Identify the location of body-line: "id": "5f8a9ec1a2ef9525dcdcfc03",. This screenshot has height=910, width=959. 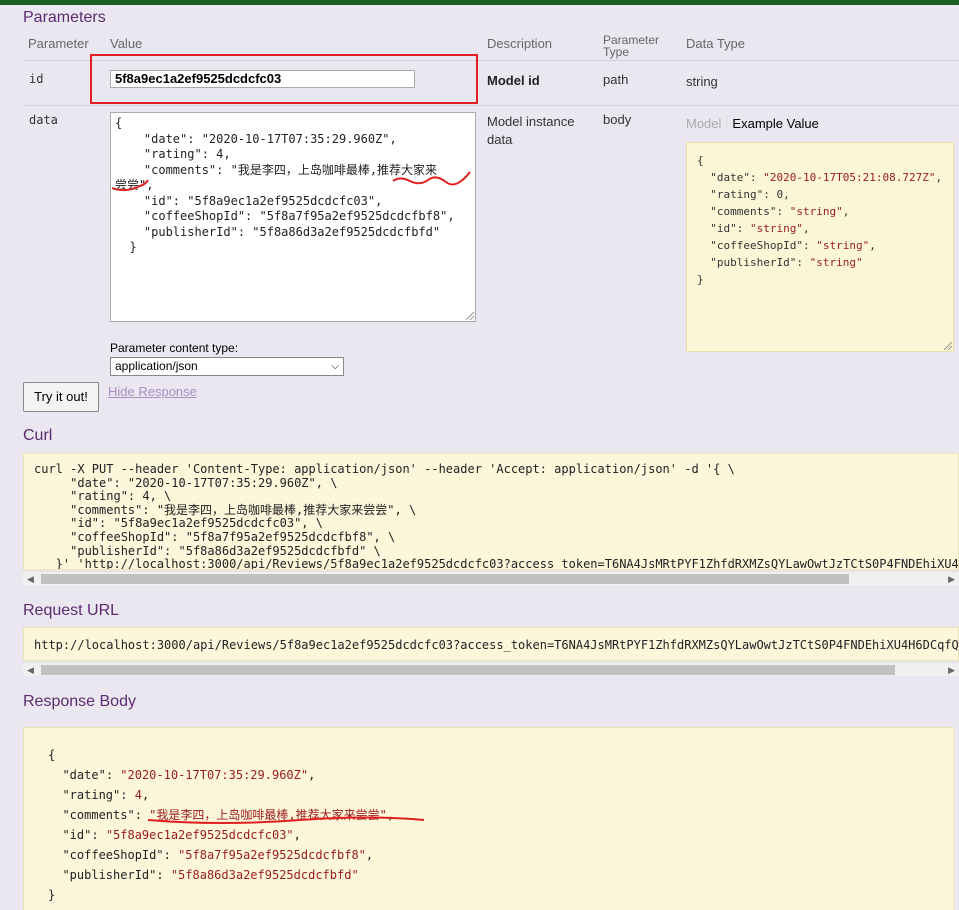
(249, 200).